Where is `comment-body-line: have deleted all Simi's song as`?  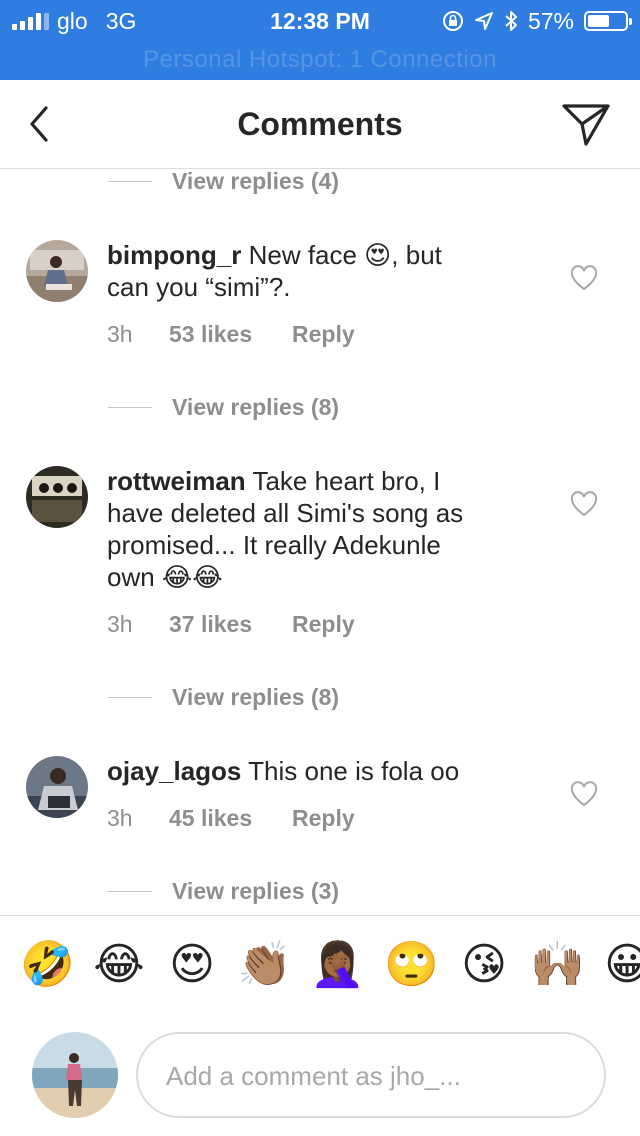 comment-body-line: have deleted all Simi's song as is located at coordinates (285, 513).